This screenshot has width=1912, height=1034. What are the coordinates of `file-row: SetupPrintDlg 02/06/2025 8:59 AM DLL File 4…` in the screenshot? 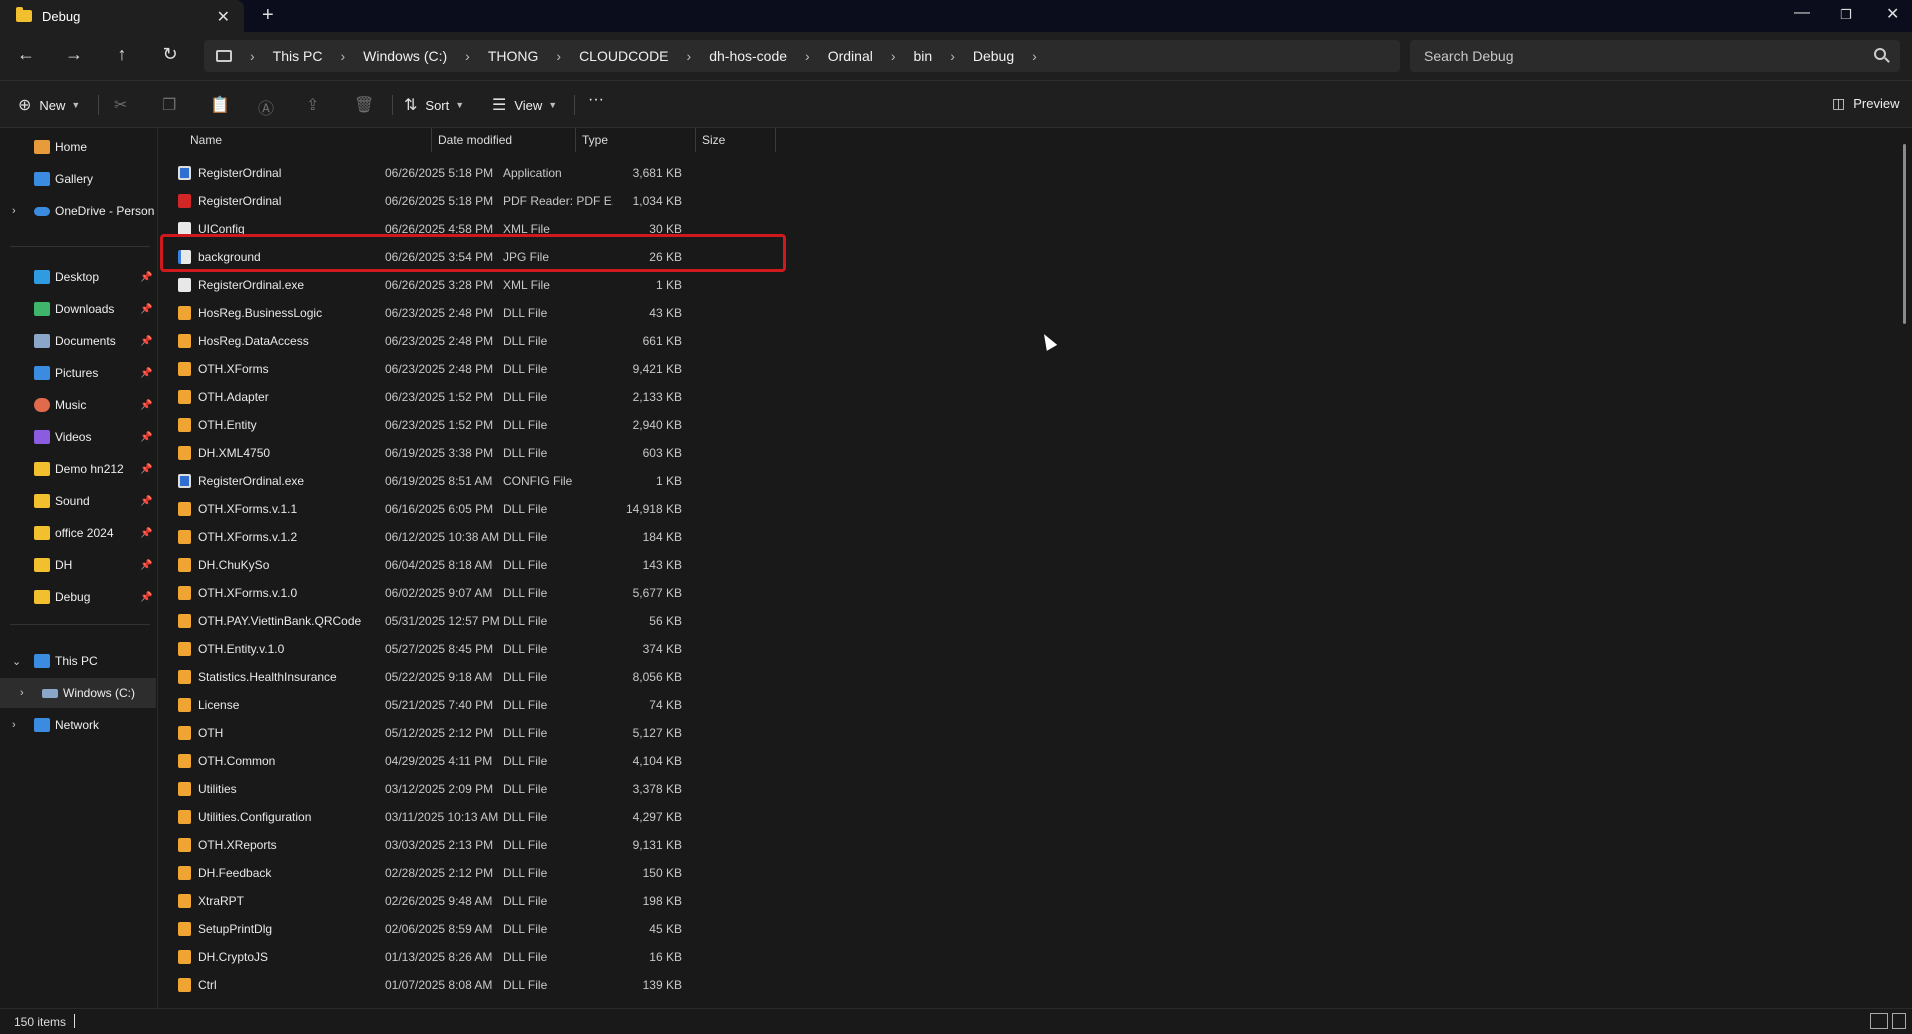 It's located at (554, 928).